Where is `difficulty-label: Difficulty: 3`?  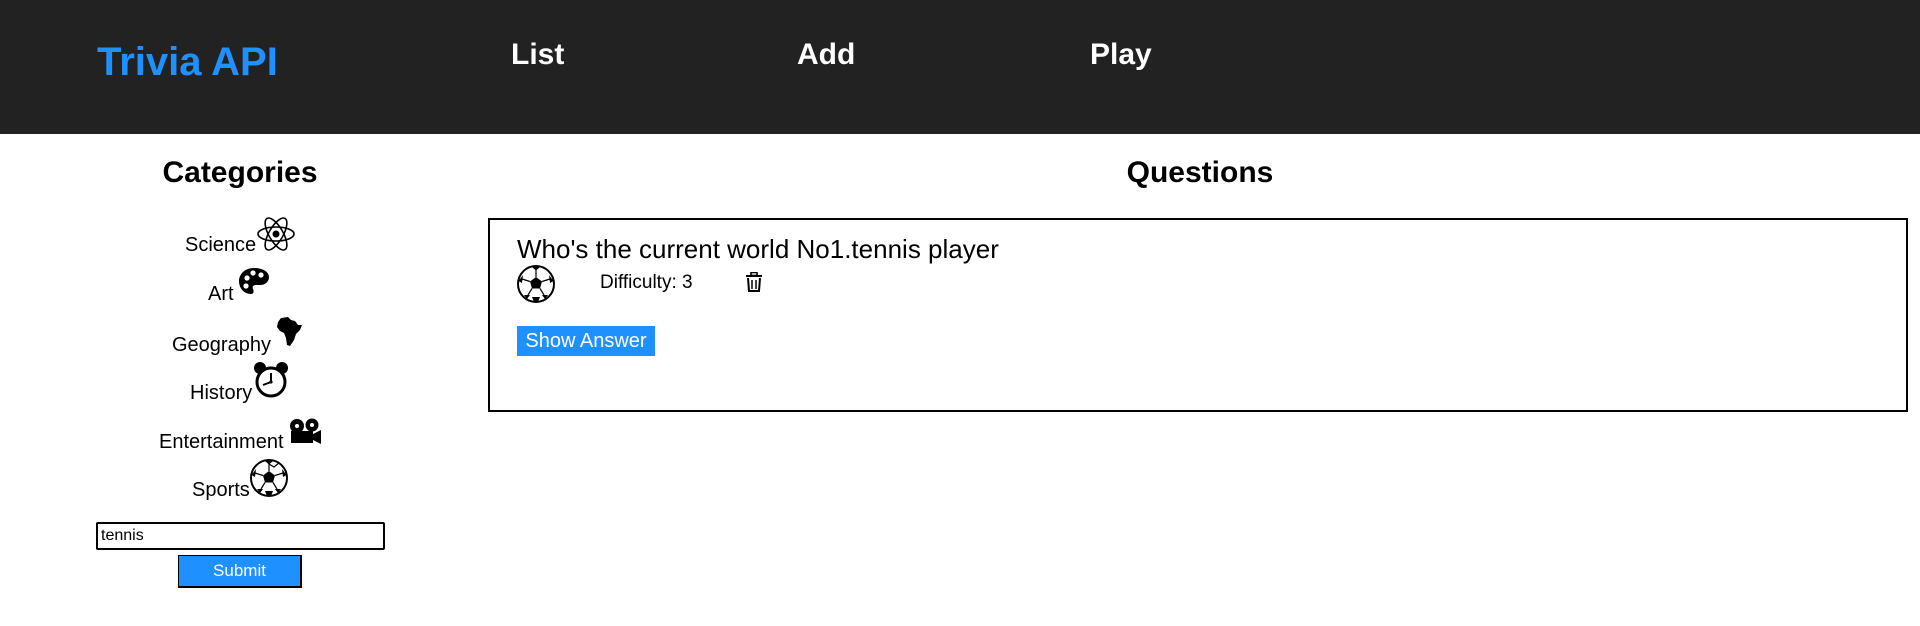
difficulty-label: Difficulty: 3 is located at coordinates (646, 282).